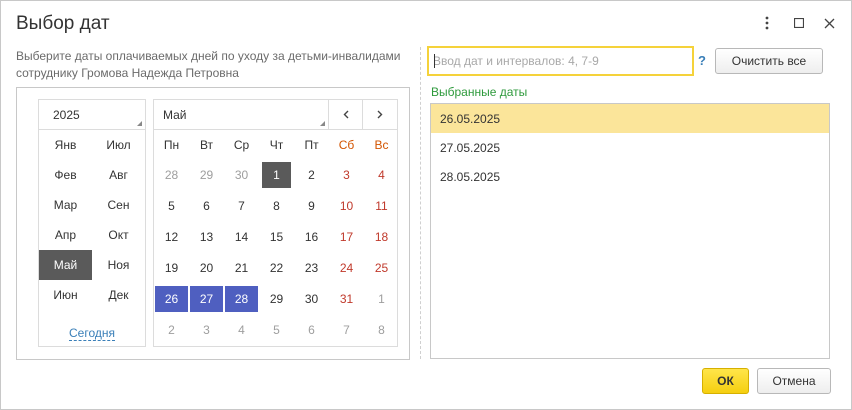  I want to click on day-cell: 13, so click(206, 237).